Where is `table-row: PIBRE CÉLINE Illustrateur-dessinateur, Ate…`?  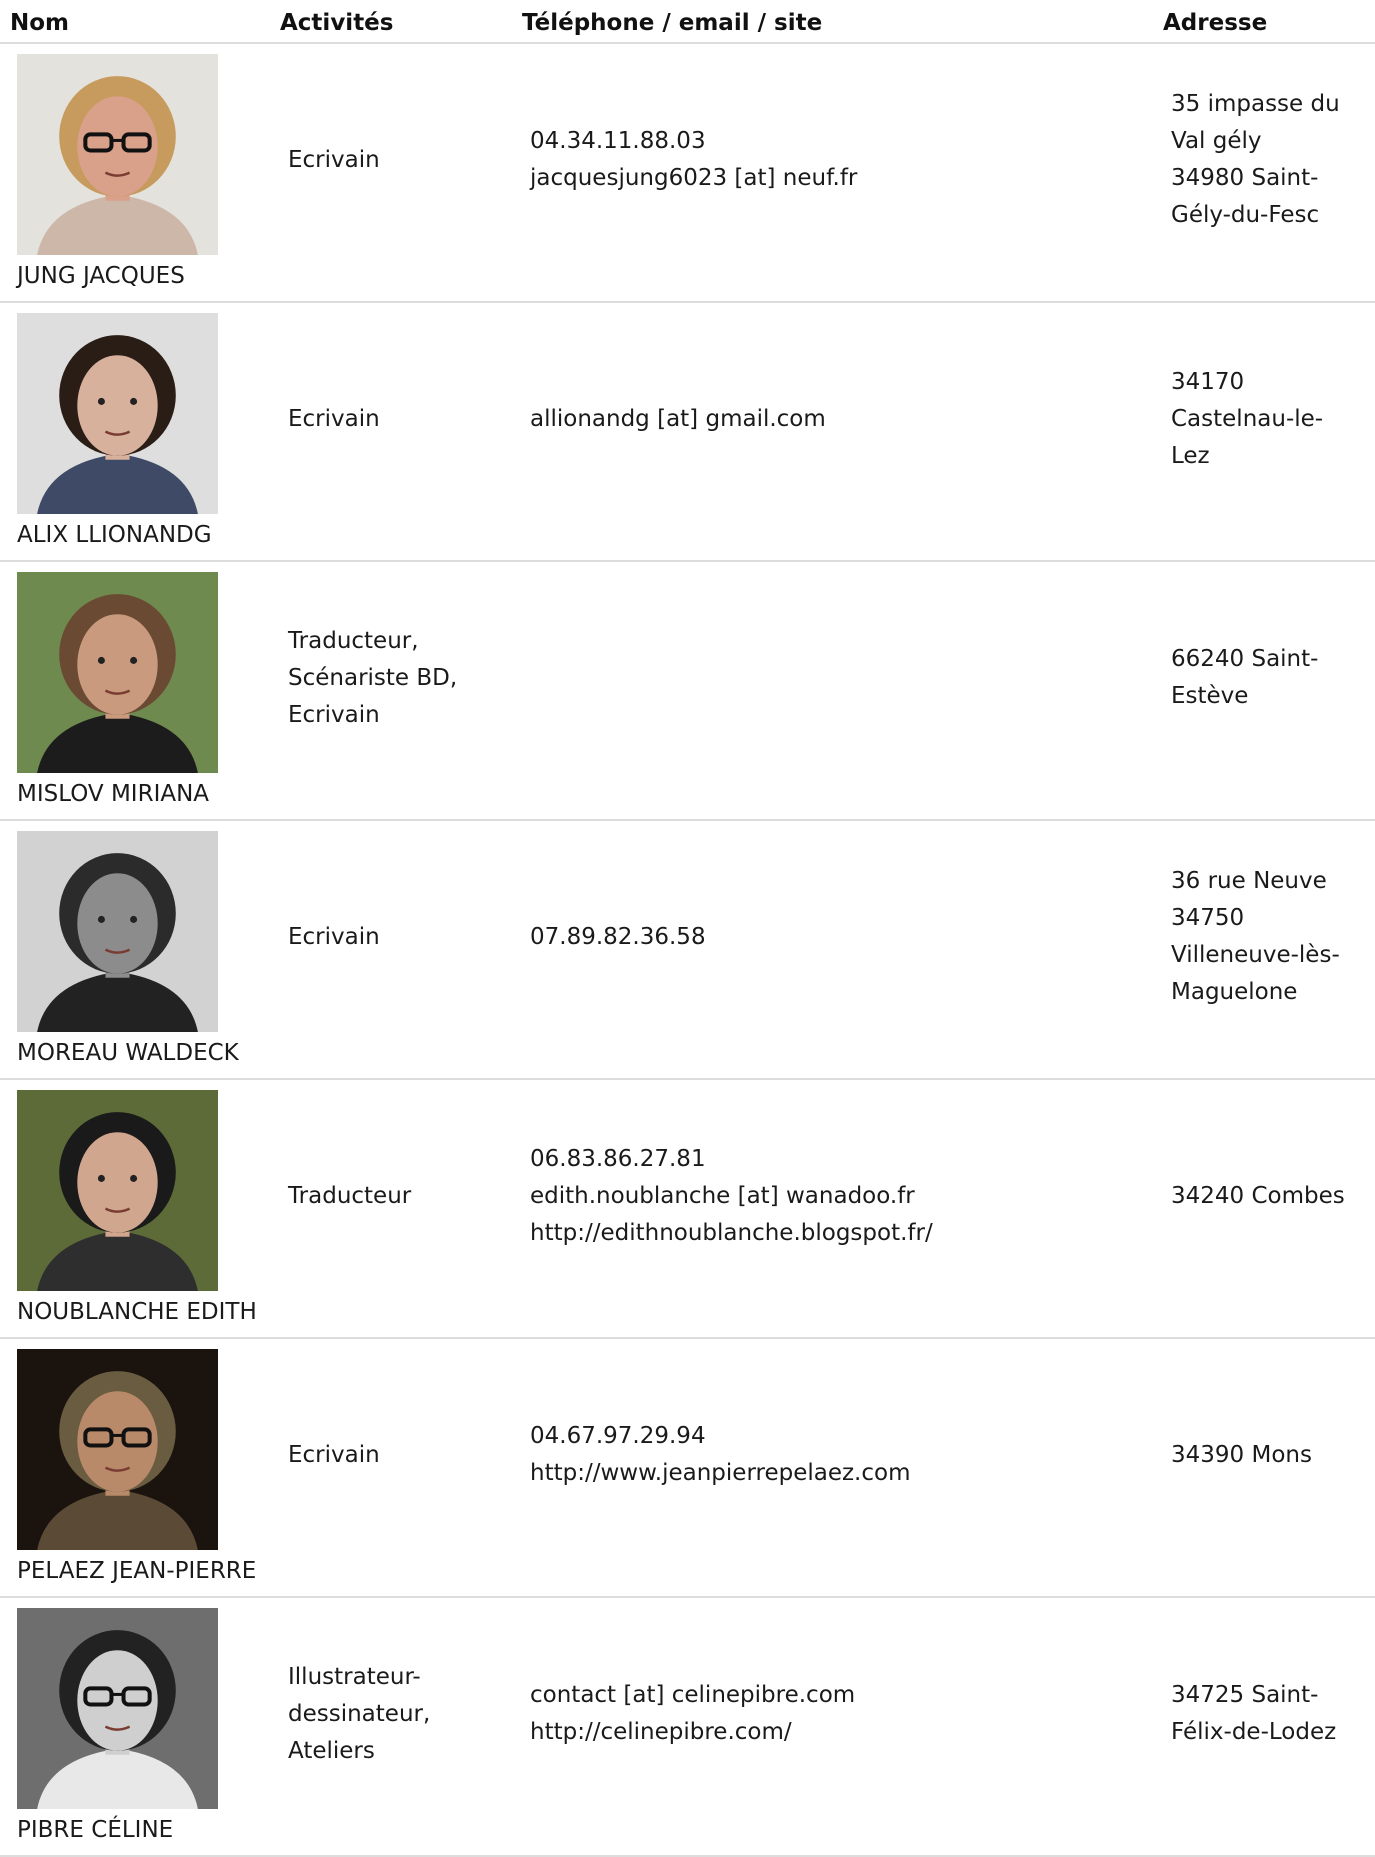
table-row: PIBRE CÉLINE Illustrateur-dessinateur, Ate… is located at coordinates (687, 1727).